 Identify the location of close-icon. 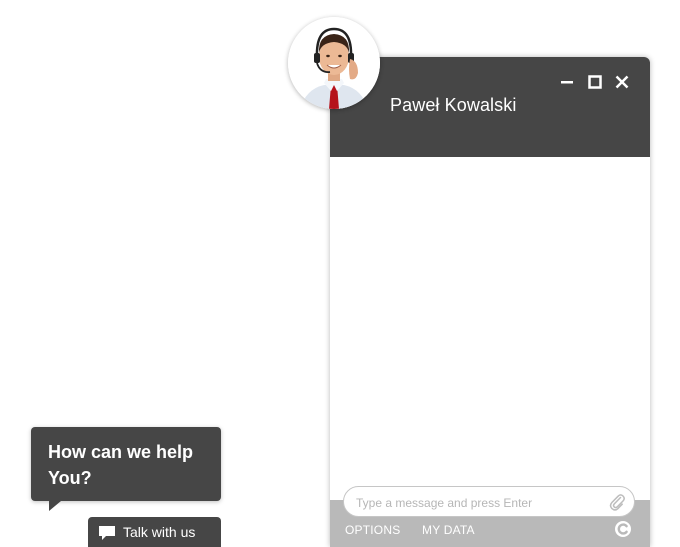
(622, 82).